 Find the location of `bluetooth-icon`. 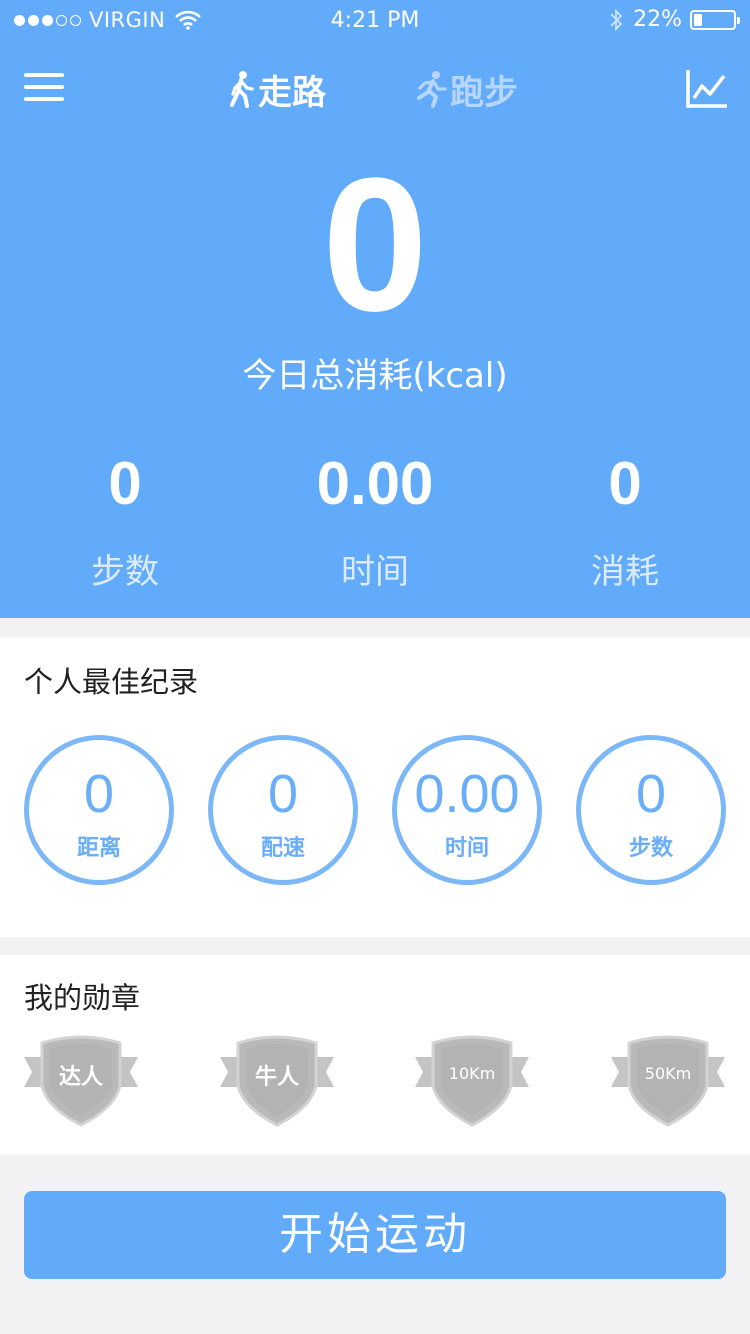

bluetooth-icon is located at coordinates (616, 19).